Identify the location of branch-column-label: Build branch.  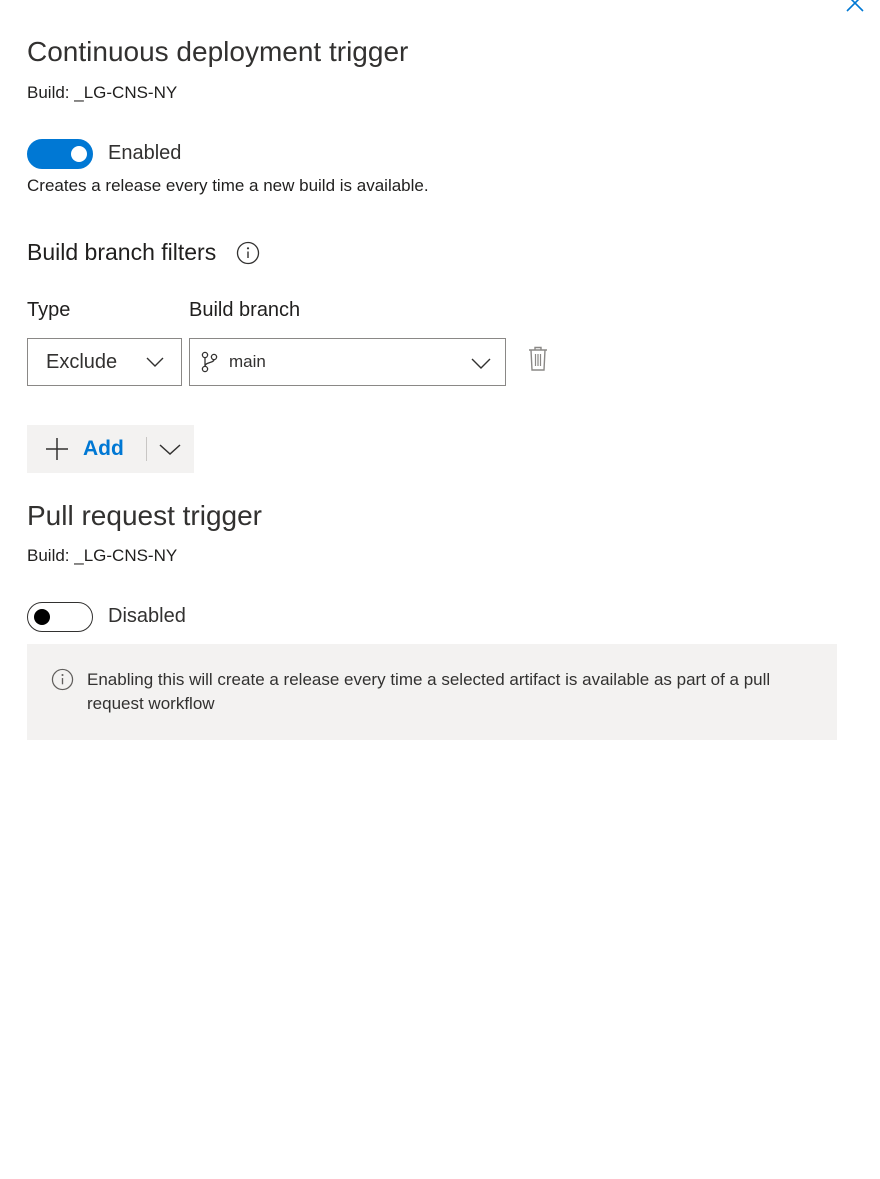
(245, 310).